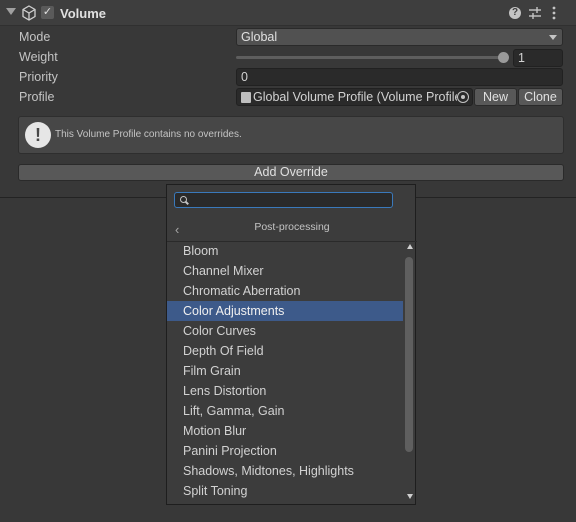 This screenshot has width=576, height=522. Describe the element at coordinates (285, 391) in the screenshot. I see `list-item: Lens Distortion` at that location.